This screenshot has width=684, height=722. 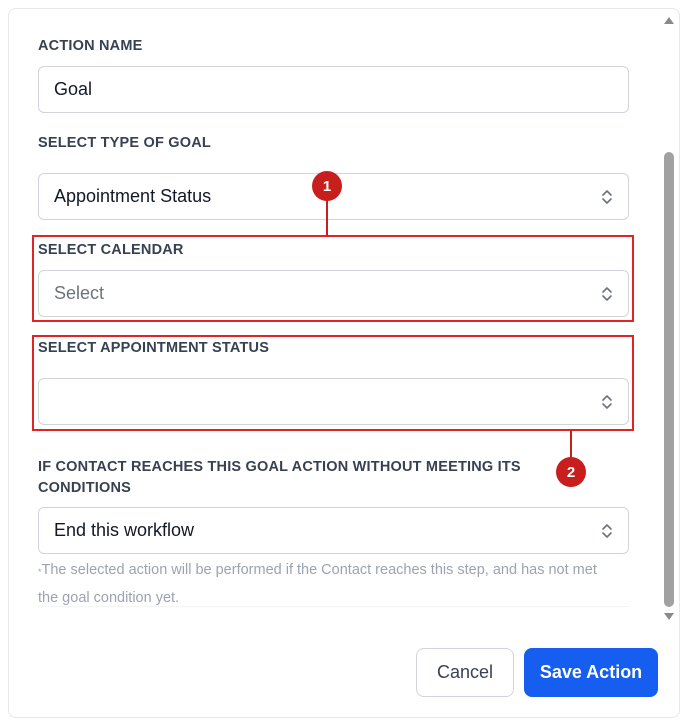 What do you see at coordinates (124, 143) in the screenshot?
I see `goal-type-label: SELECT TYPE OF GOAL` at bounding box center [124, 143].